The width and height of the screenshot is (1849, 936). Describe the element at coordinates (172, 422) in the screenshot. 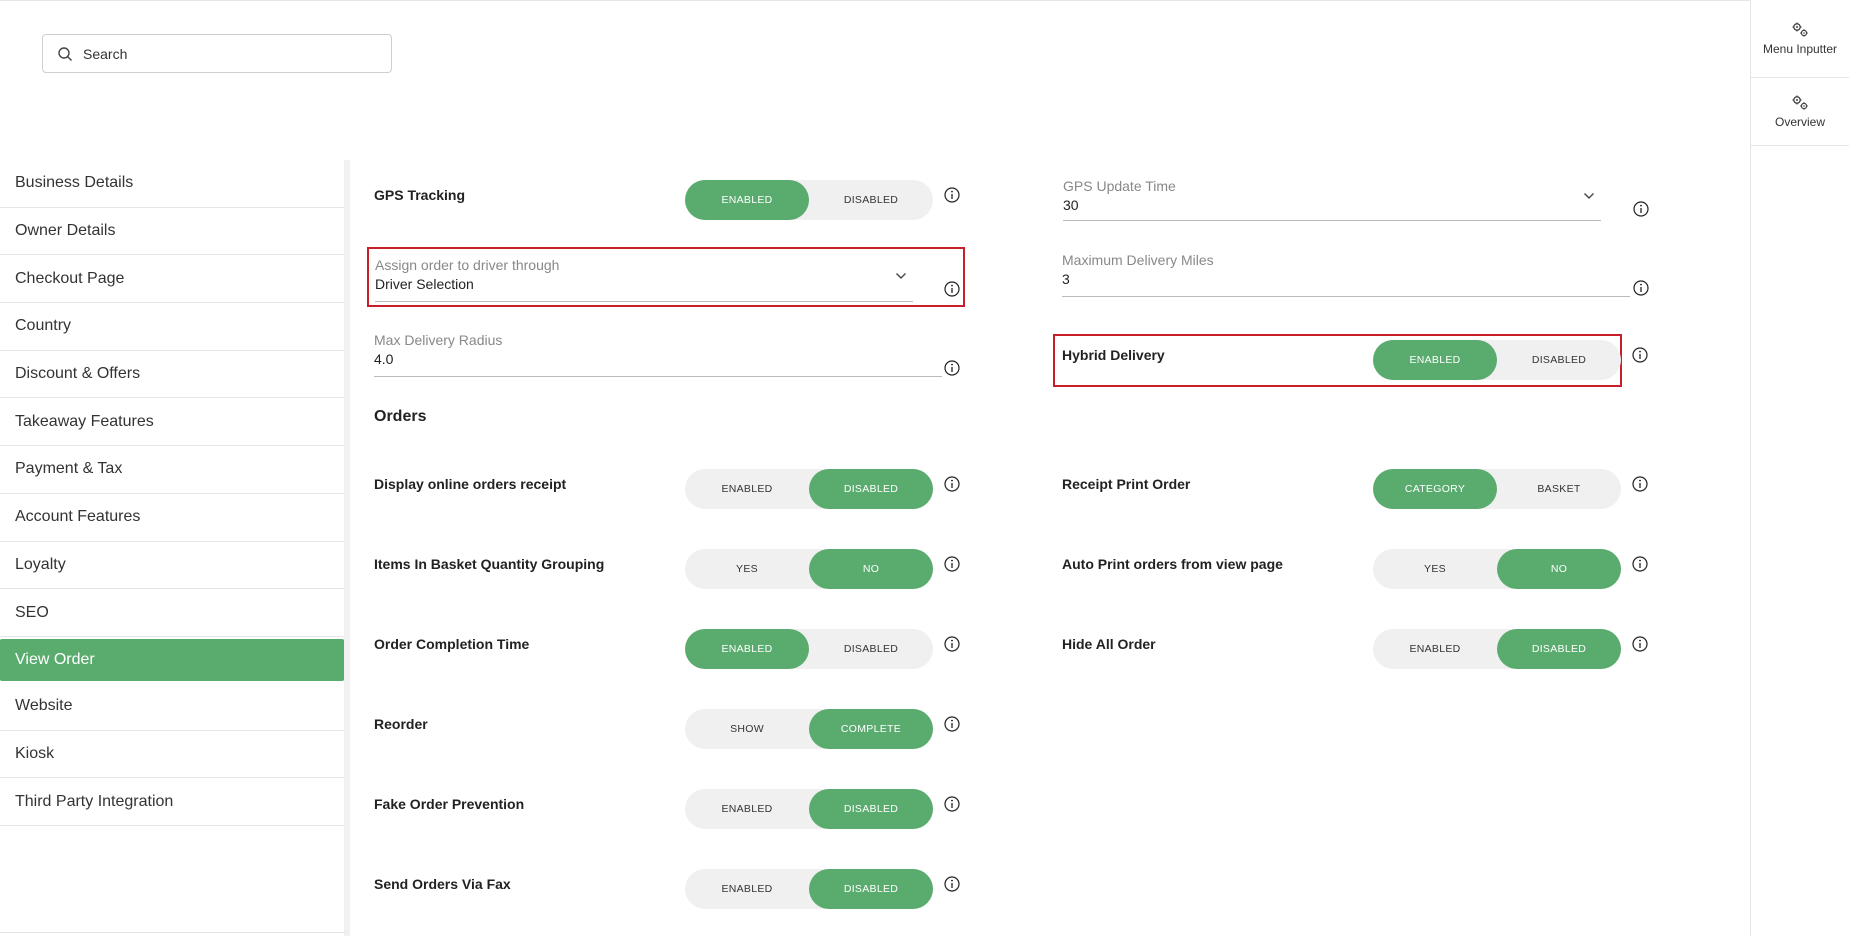

I see `sidebar-item-takeaway-features: Takeaway Features` at that location.